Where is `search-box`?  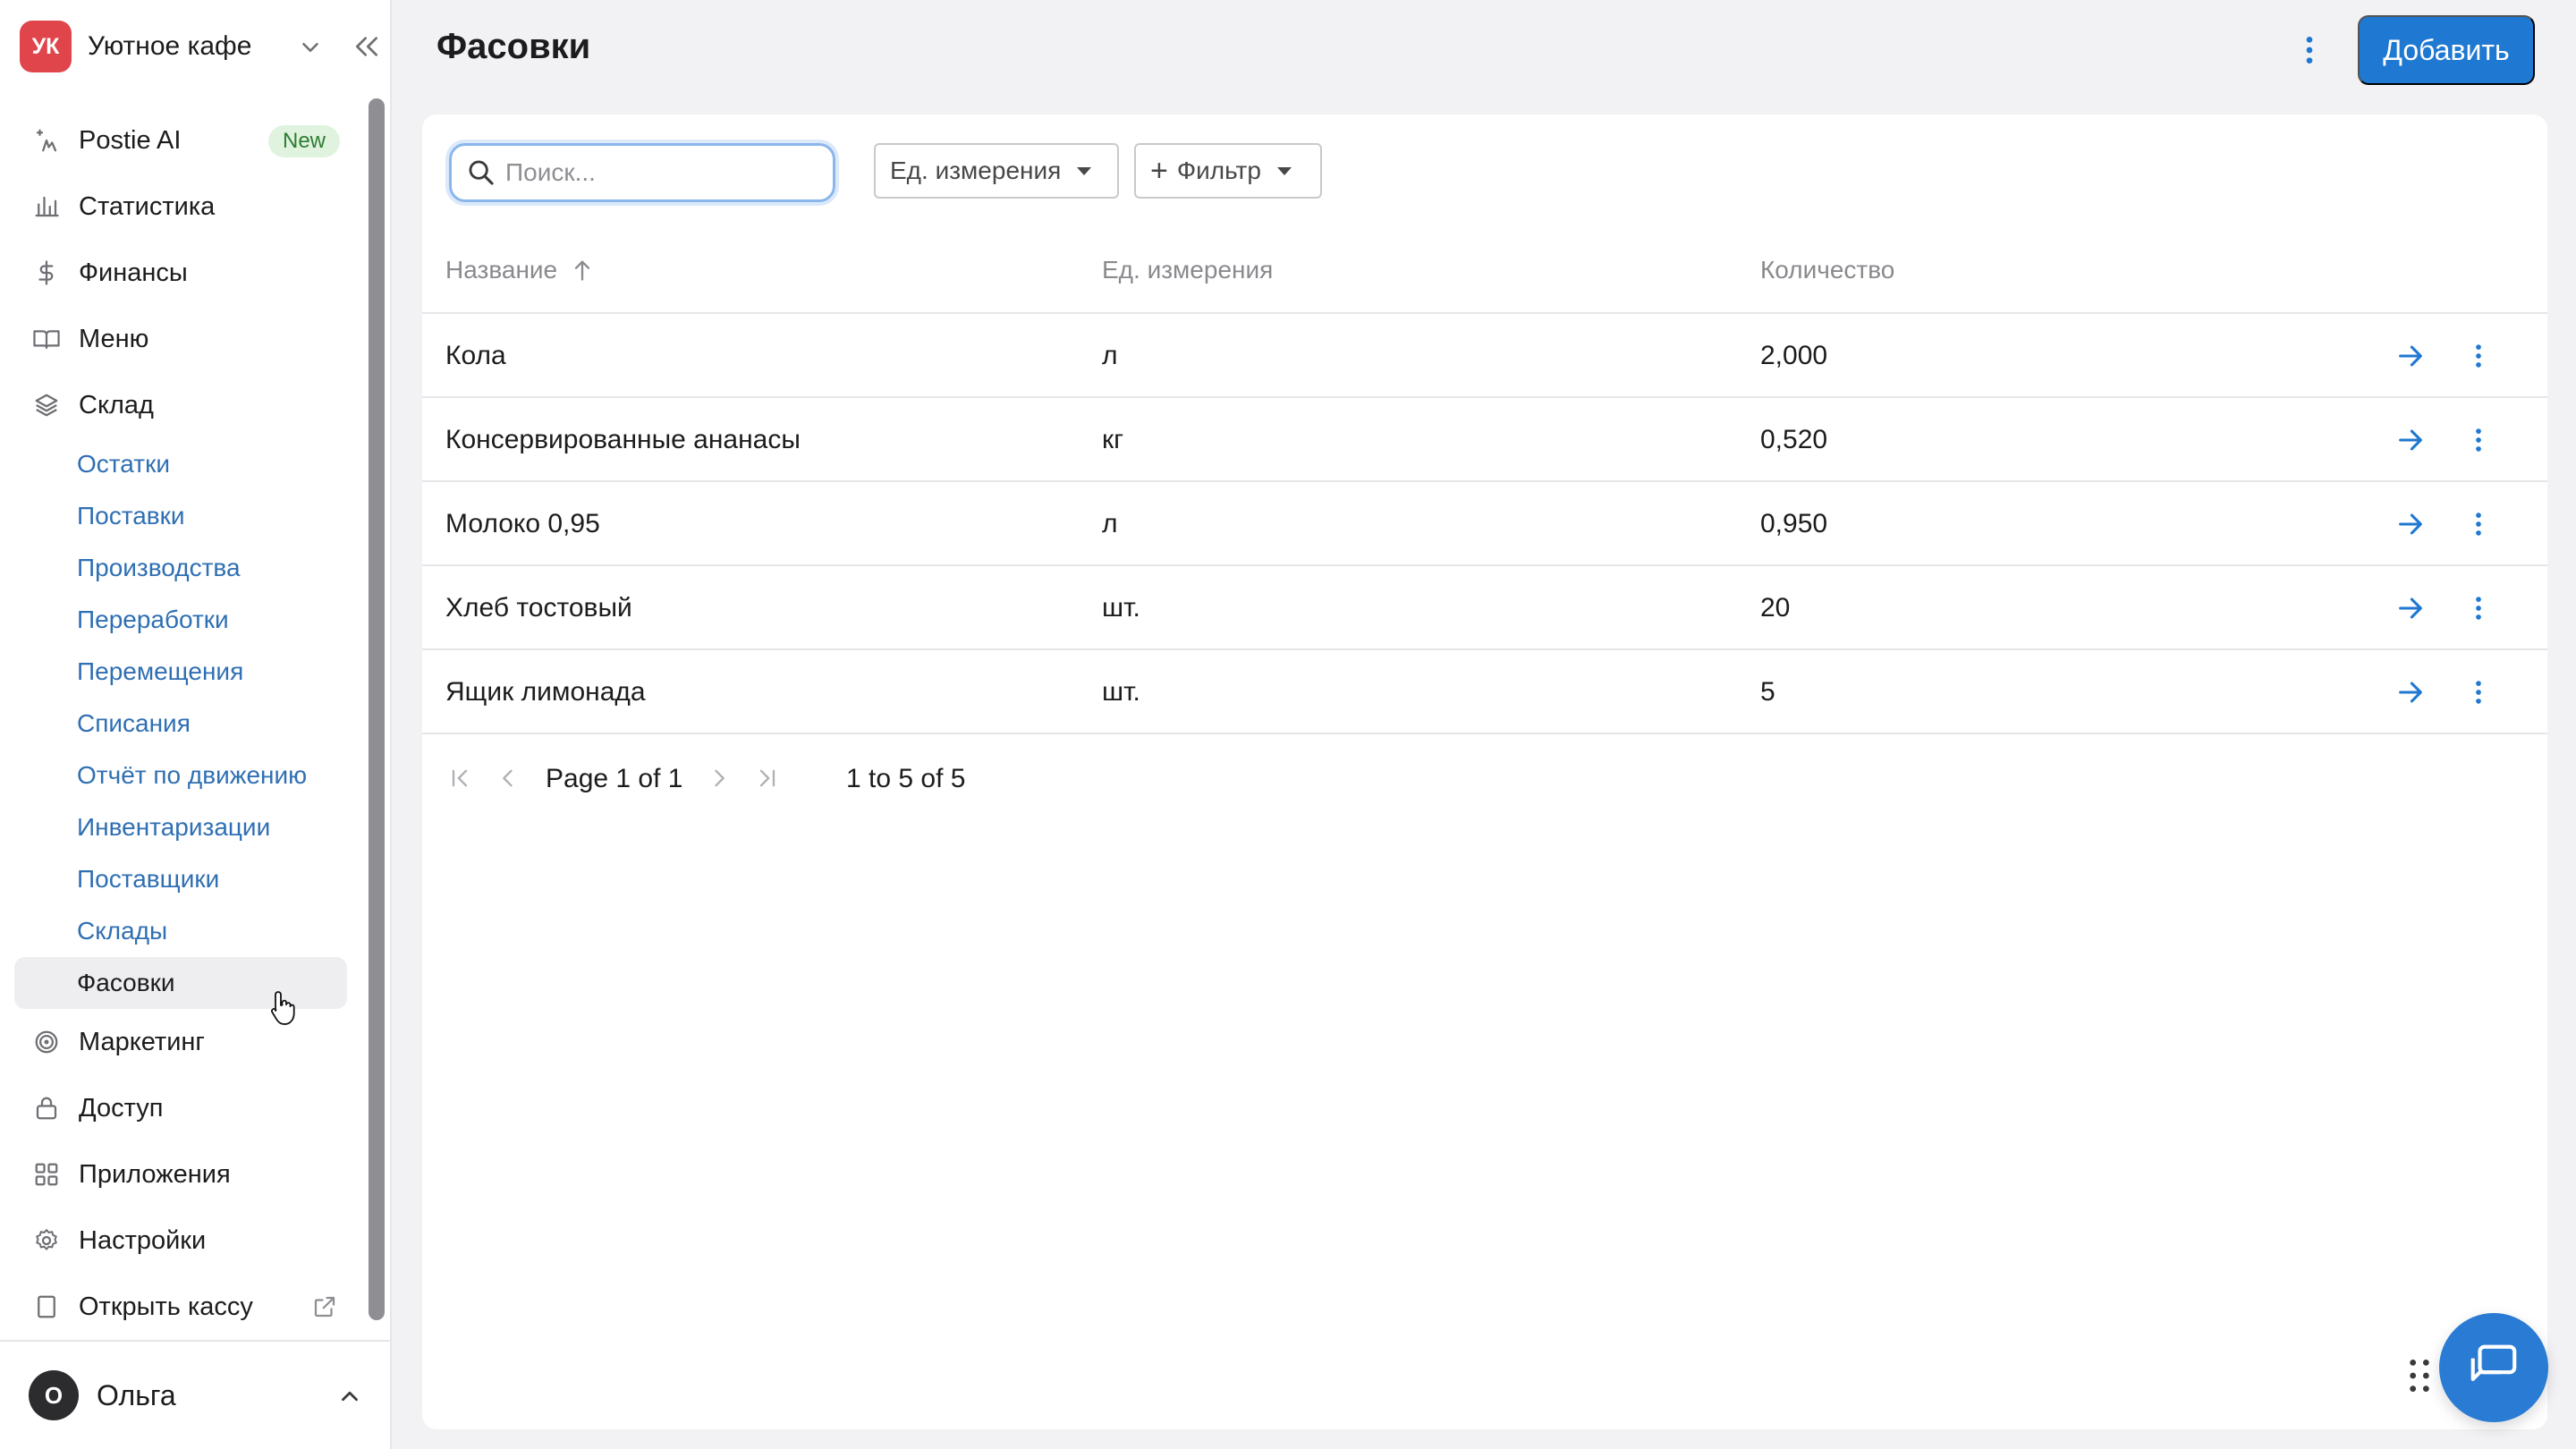 search-box is located at coordinates (642, 172).